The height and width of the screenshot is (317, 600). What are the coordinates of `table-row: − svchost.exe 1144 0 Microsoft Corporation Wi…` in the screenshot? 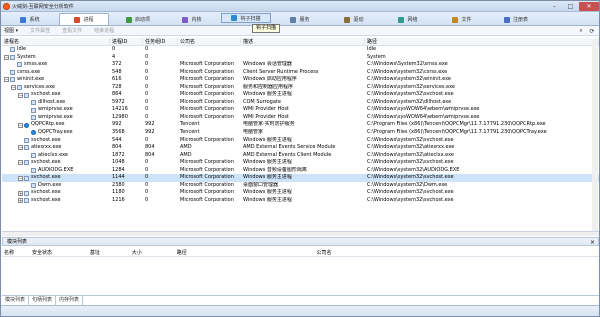 It's located at (300, 178).